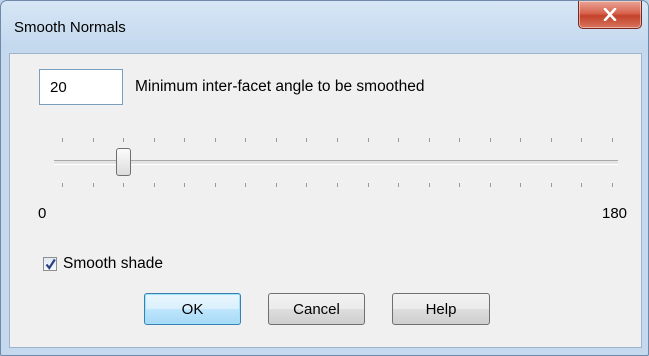  I want to click on angle-input-label: Minimum inter-facet angle to be smoothed, so click(280, 86).